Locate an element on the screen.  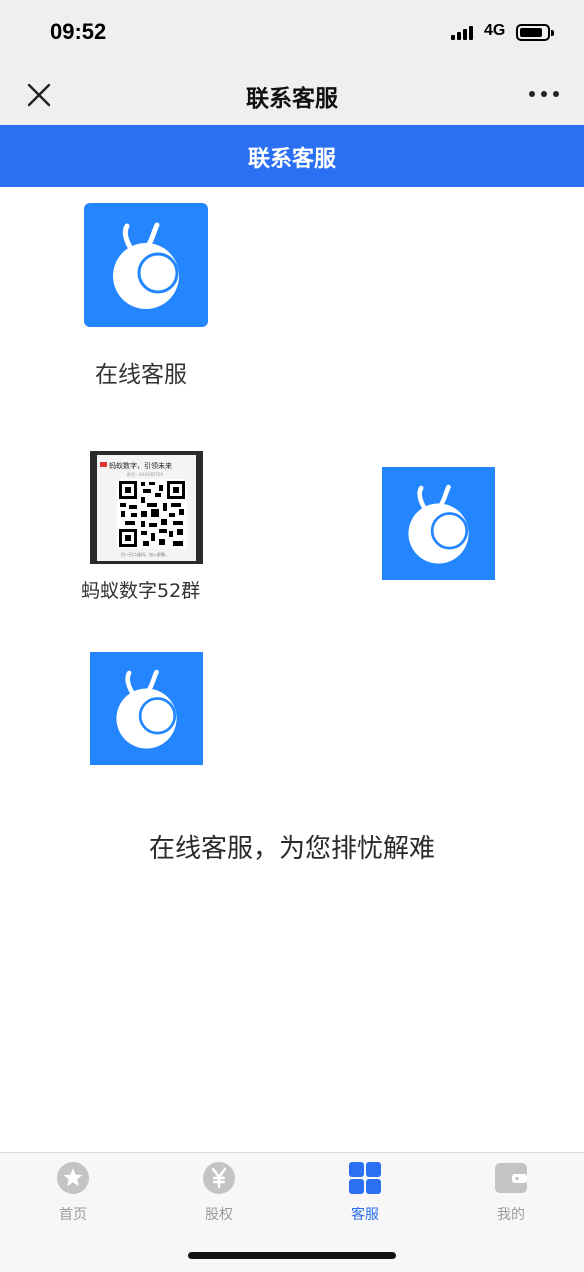
qr-card-footer: 扫一扫二维码，加入群聊。 is located at coordinates (145, 554).